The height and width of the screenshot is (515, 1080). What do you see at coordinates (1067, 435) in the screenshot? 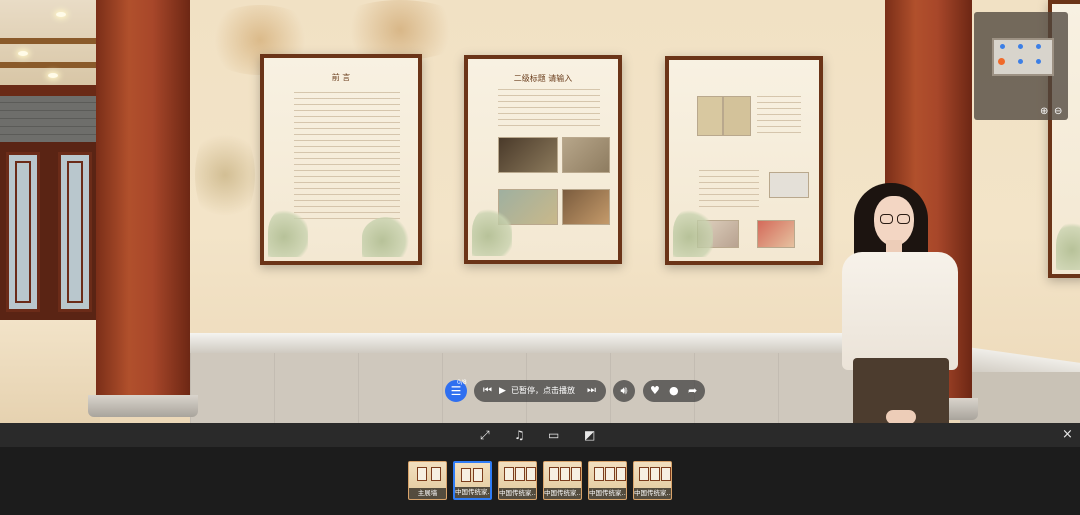
I see `close-icon: ×` at bounding box center [1067, 435].